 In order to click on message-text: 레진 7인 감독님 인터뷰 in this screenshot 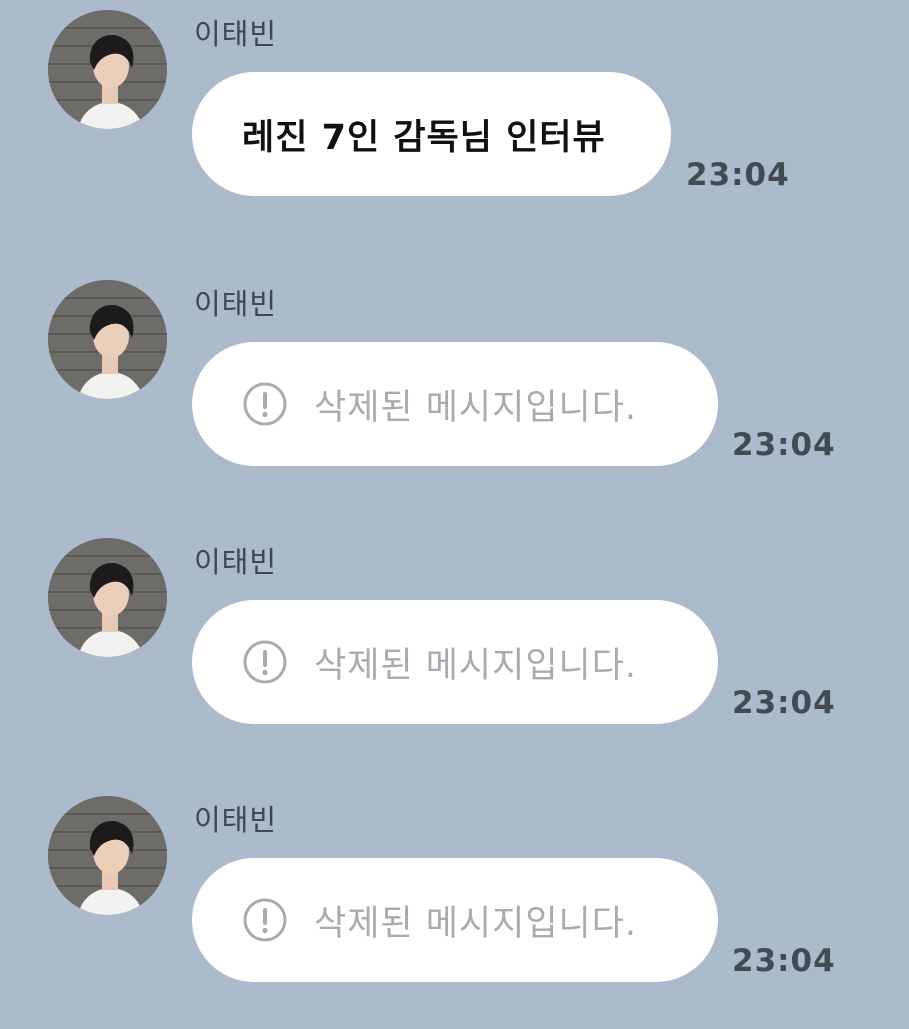, I will do `click(424, 137)`.